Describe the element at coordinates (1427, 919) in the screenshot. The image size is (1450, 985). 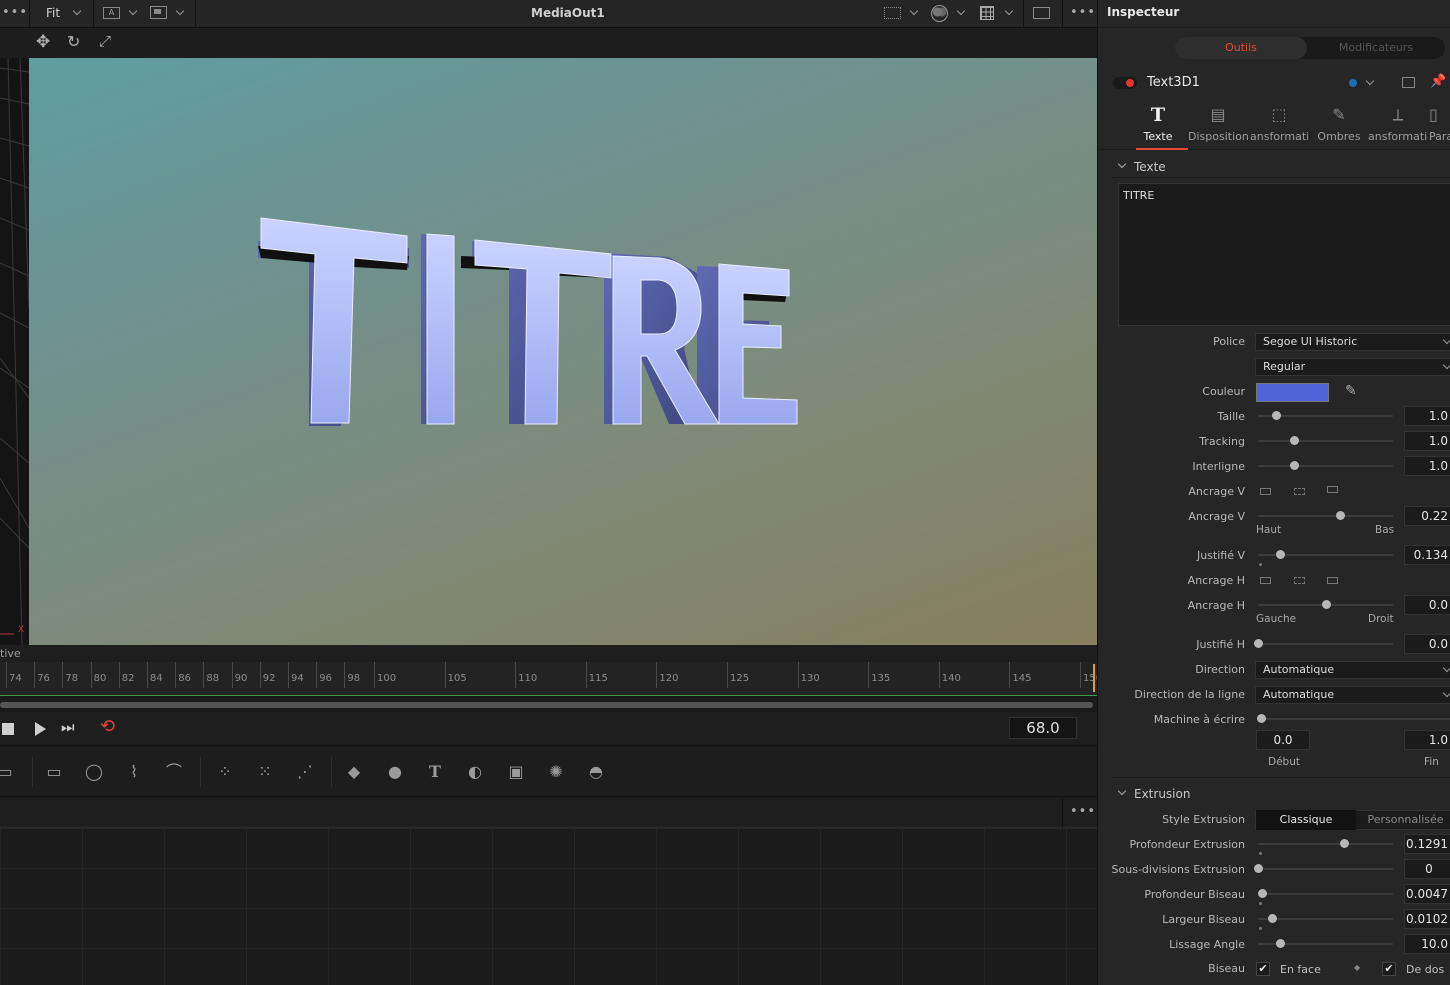
I see `bevel-width-value: 0.0102` at that location.